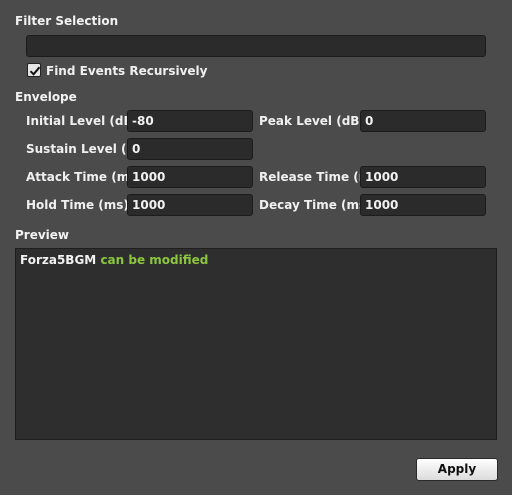  What do you see at coordinates (190, 177) in the screenshot?
I see `attack-time-input` at bounding box center [190, 177].